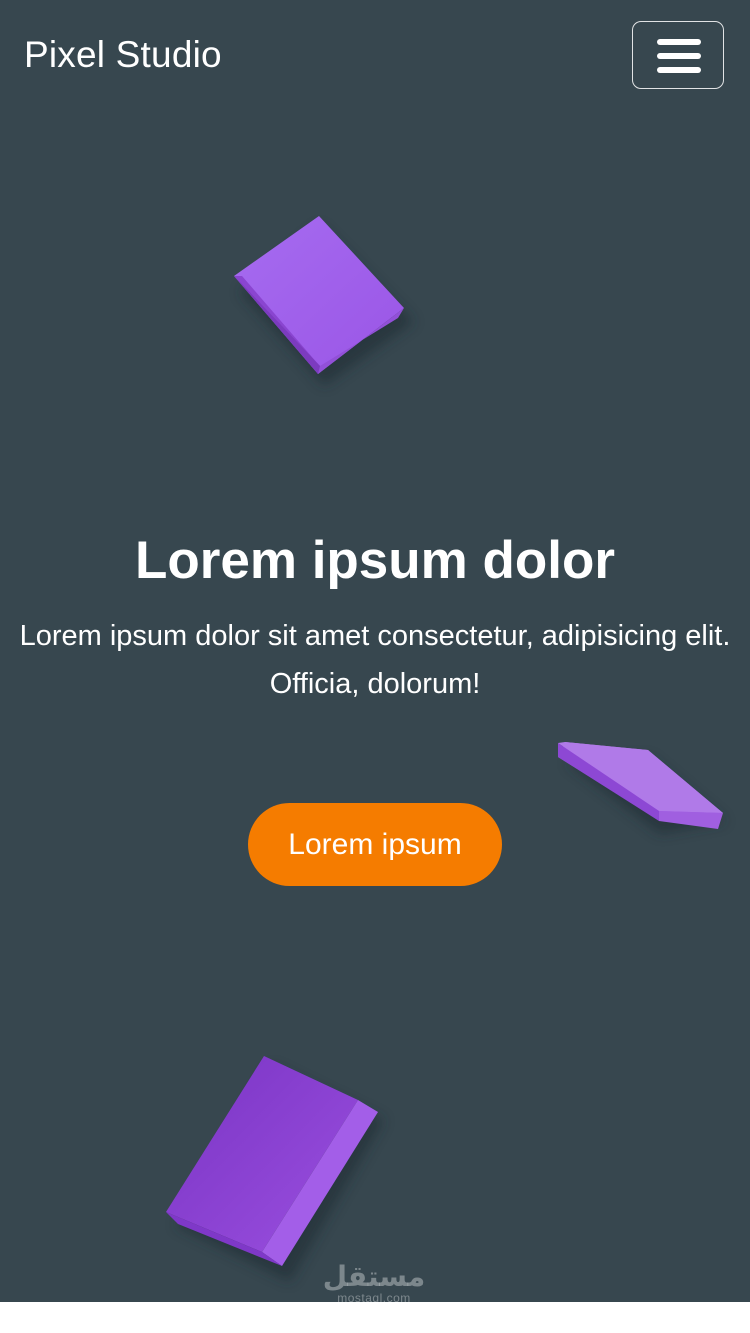 This screenshot has width=750, height=1333. I want to click on watermark-latin: mostaql.com, so click(374, 1296).